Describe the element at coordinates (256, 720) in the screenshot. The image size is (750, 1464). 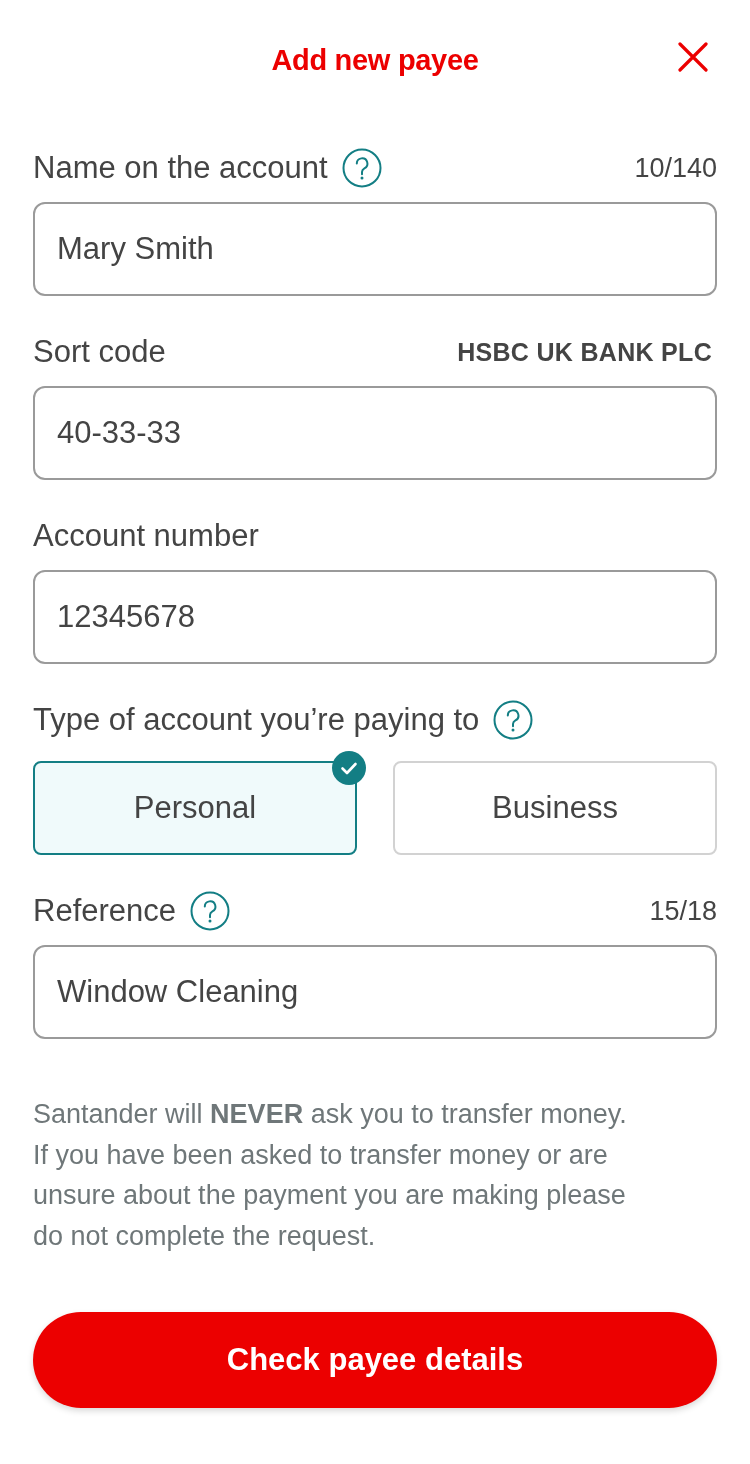
I see `field-label: Type of account you’re paying to` at that location.